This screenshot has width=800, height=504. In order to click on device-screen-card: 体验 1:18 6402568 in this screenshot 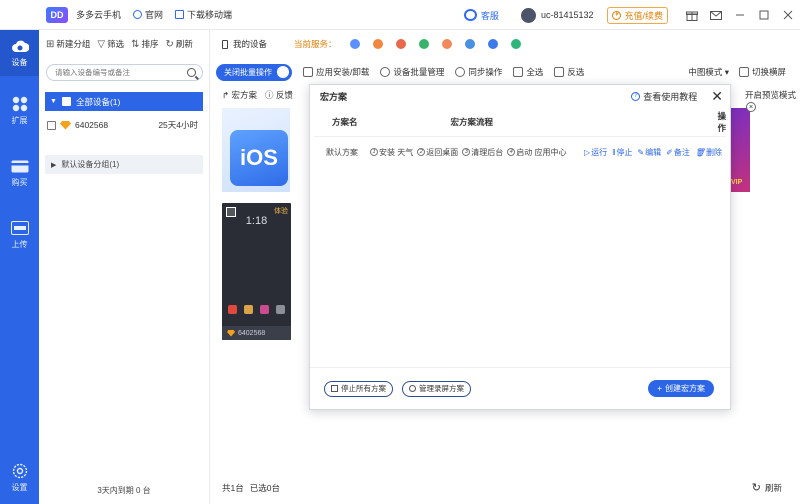, I will do `click(256, 271)`.